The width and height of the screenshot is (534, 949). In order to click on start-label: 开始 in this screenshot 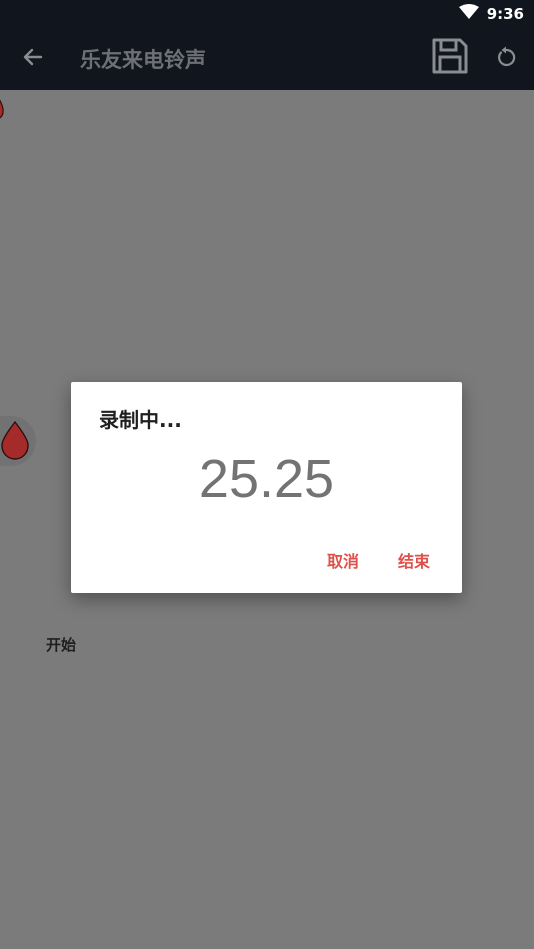, I will do `click(61, 645)`.